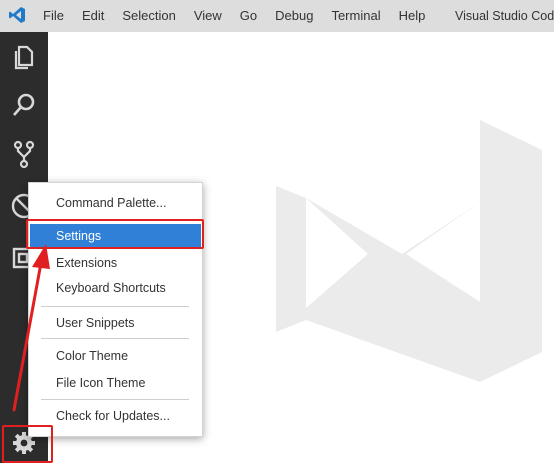 The height and width of the screenshot is (463, 554). What do you see at coordinates (115, 383) in the screenshot?
I see `menu-item-file-icon-theme: File Icon Theme` at bounding box center [115, 383].